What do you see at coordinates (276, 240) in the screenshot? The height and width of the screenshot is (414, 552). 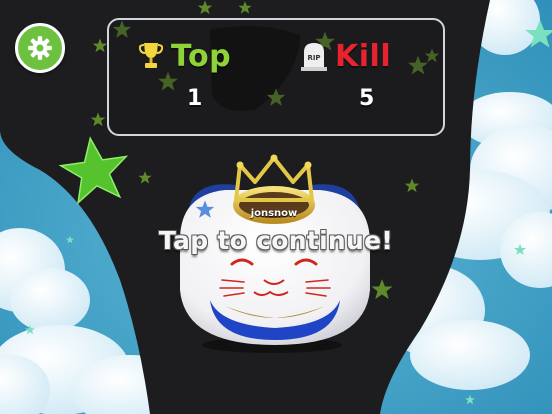 I see `tap-to-continue-prompt: Tap to continue!` at bounding box center [276, 240].